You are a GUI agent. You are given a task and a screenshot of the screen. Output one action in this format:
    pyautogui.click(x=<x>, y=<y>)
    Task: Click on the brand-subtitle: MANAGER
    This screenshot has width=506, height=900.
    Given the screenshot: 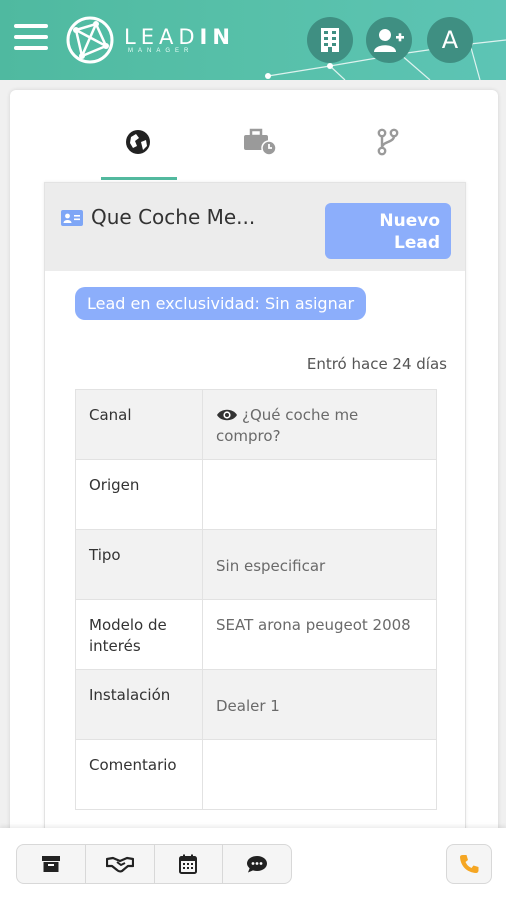 What is the action you would take?
    pyautogui.click(x=161, y=51)
    